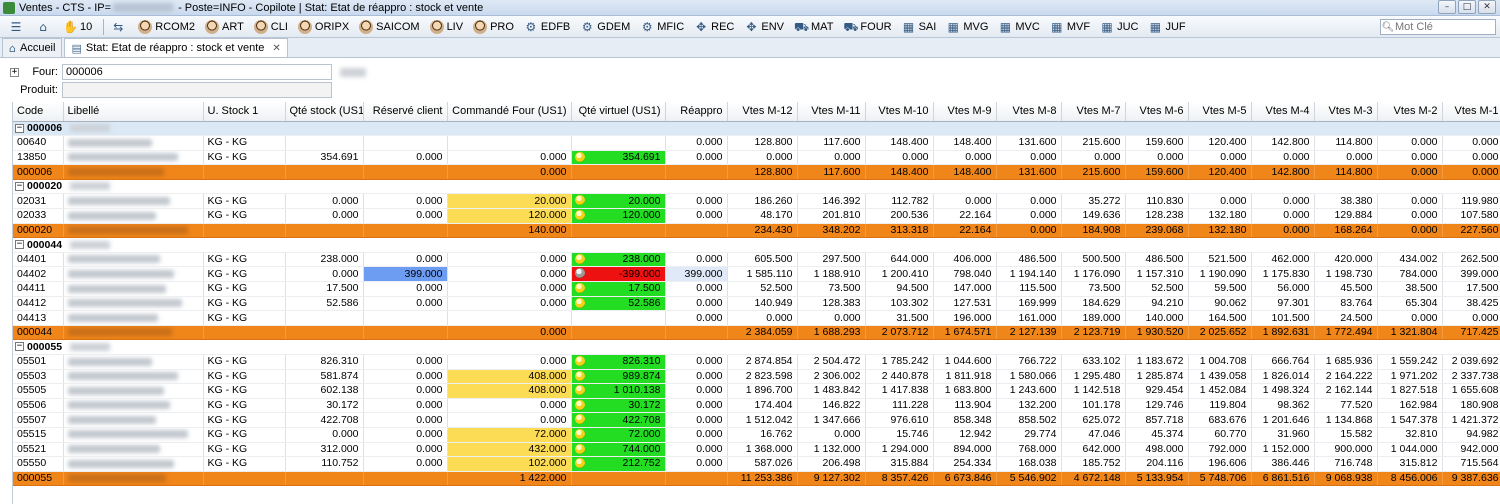  Describe the element at coordinates (447, 27) in the screenshot. I see `toolbar-liv-button: LIV` at that location.